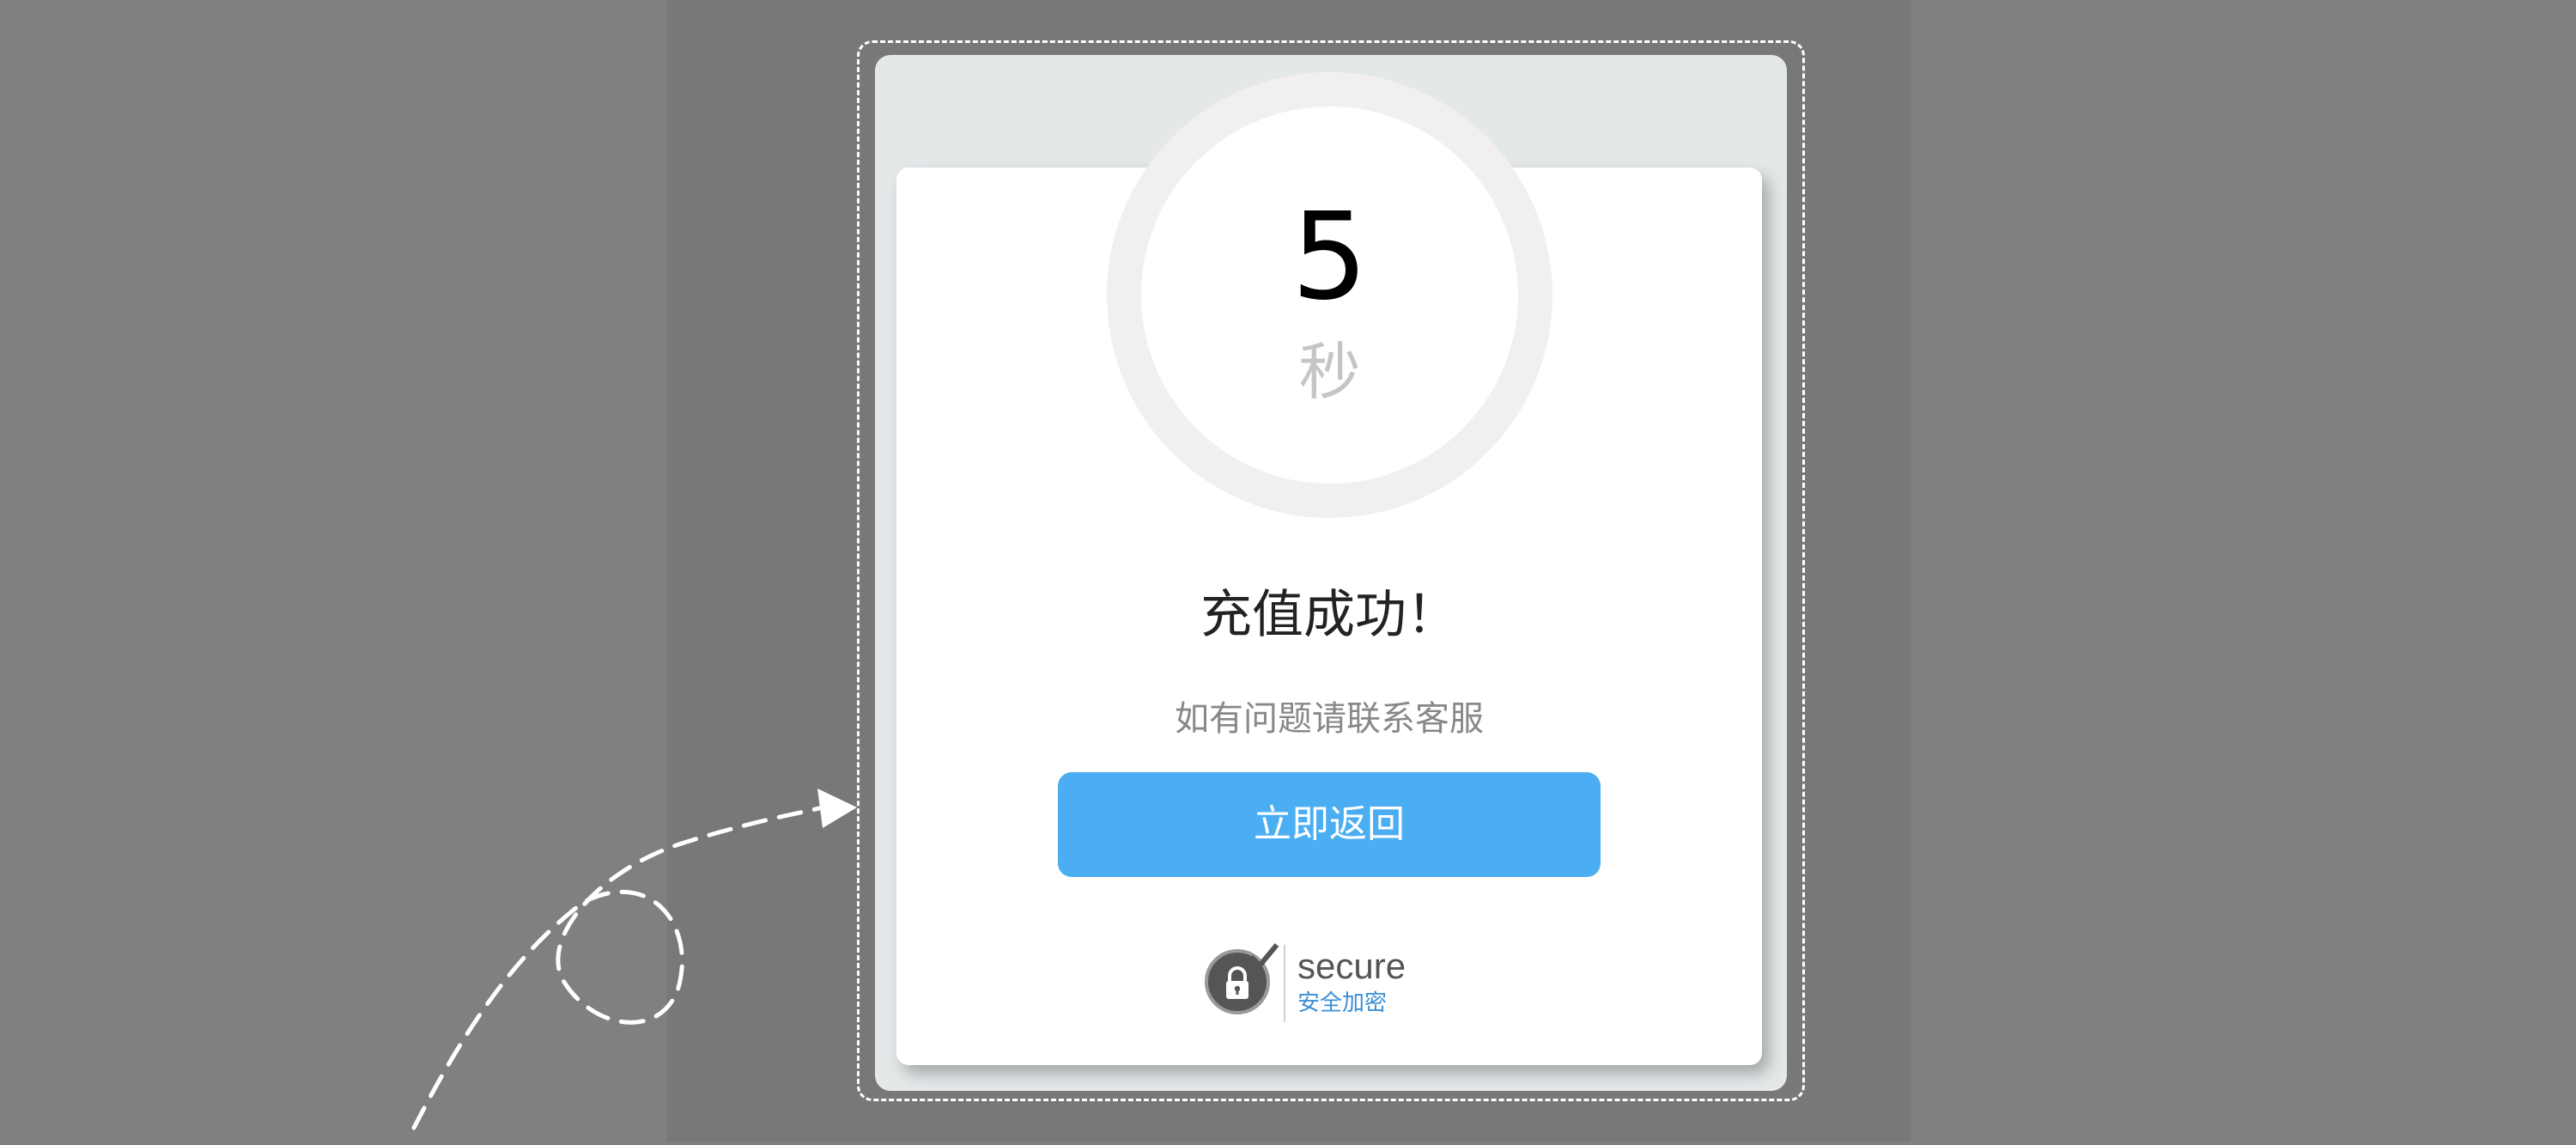  I want to click on arrow-path, so click(618, 967).